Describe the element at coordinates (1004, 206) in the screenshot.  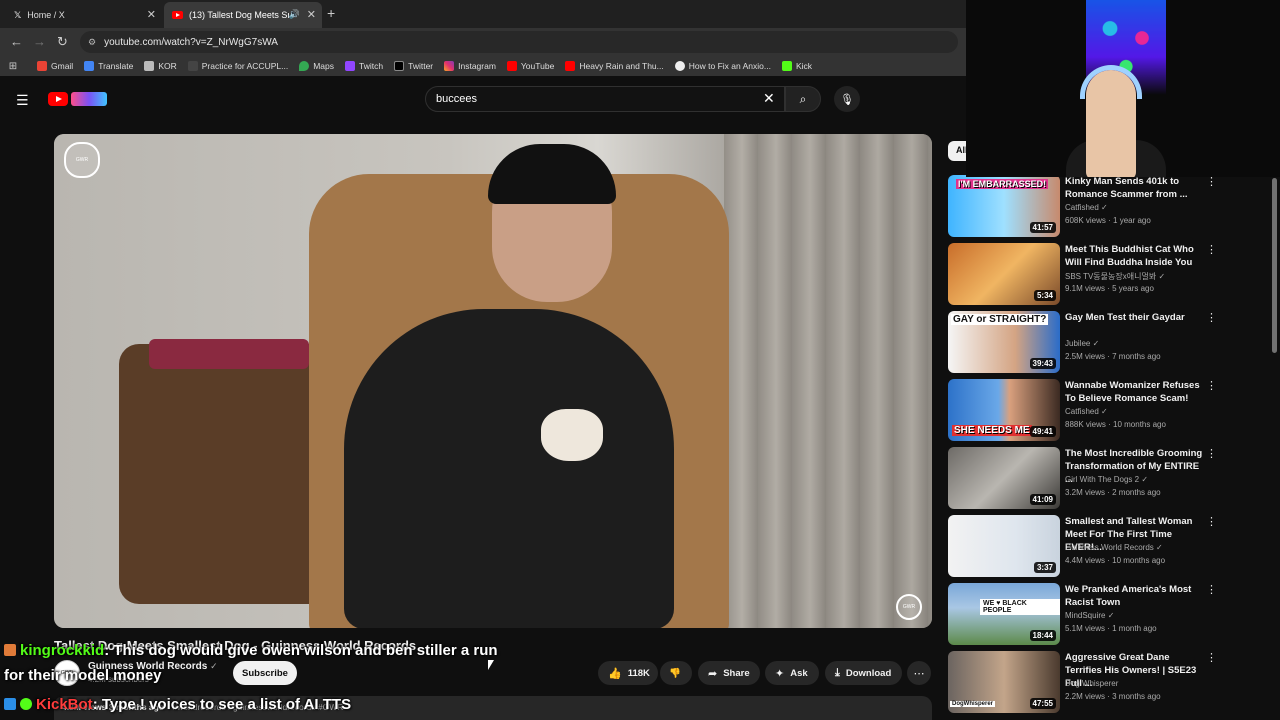
I see `video-thumbnail: I'M EMBARRASSED! 41:57` at that location.